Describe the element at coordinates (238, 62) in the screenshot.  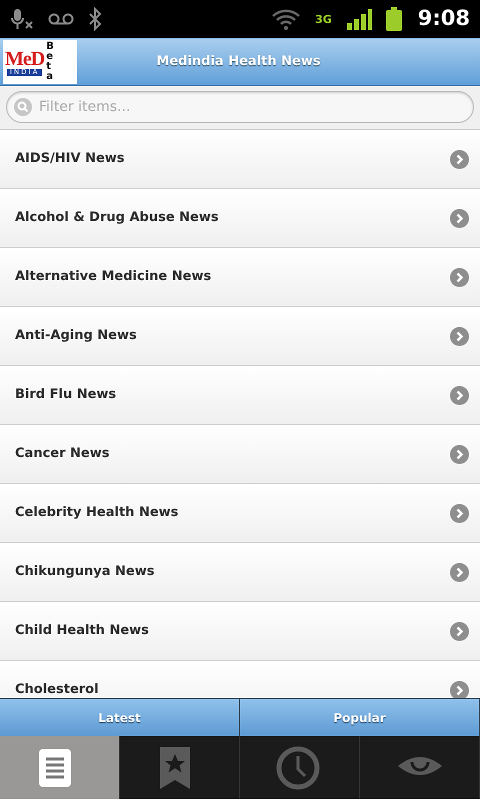
I see `page-title: Medindia Health News` at that location.